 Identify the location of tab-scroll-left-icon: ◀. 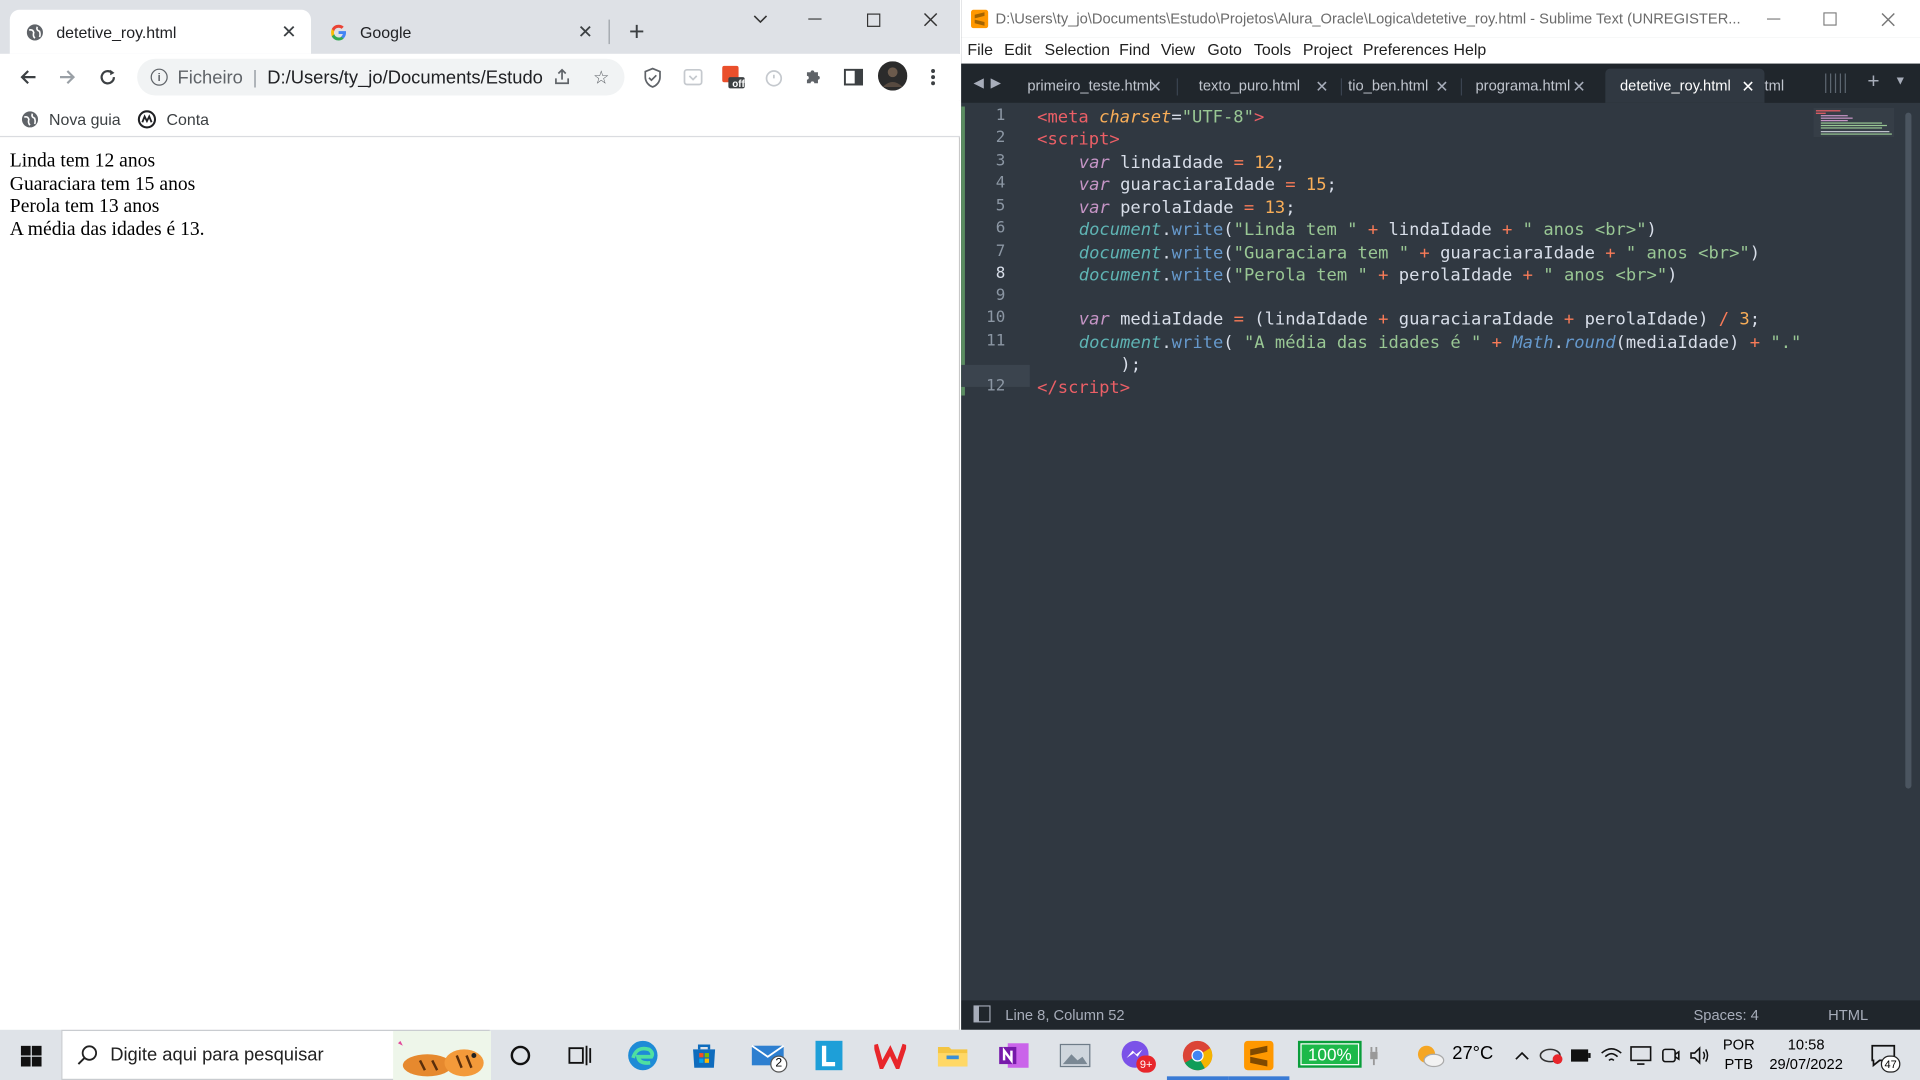
(978, 83).